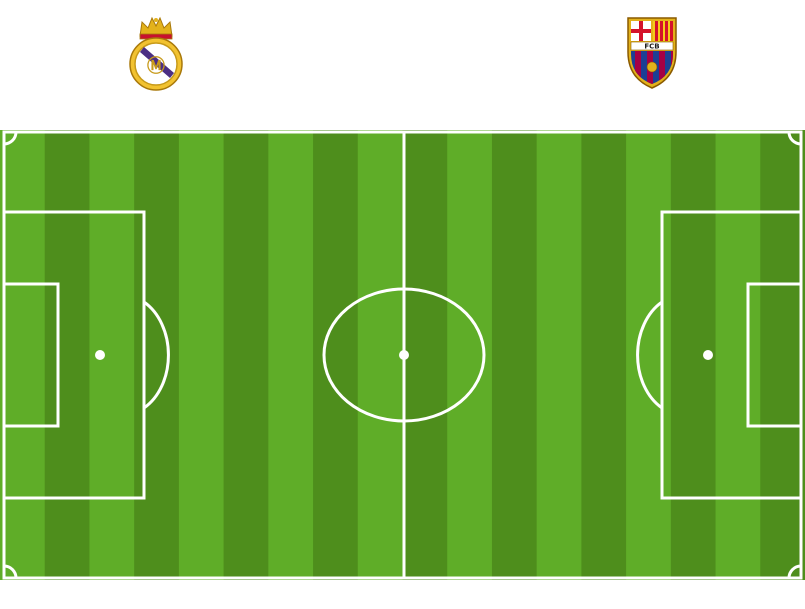  I want to click on svg-text: Ⓜ, so click(156, 66).